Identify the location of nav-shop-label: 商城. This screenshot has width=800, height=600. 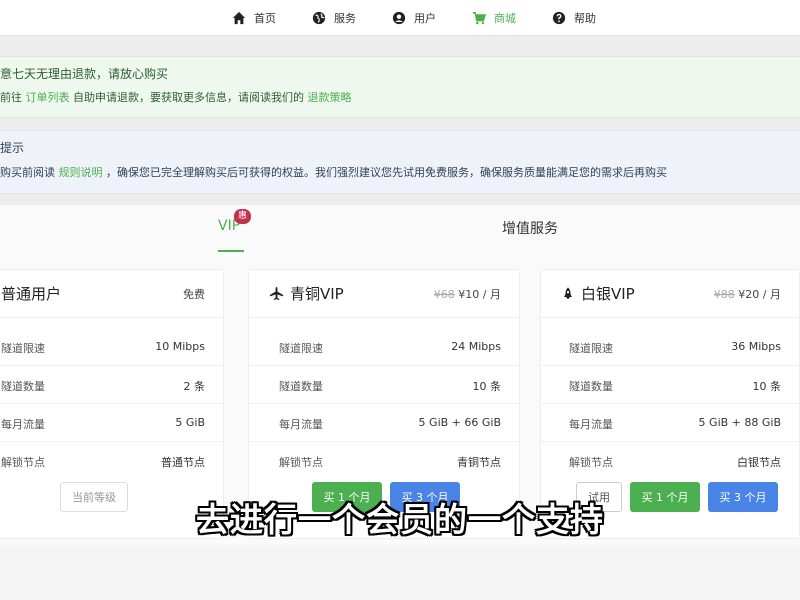
(505, 18).